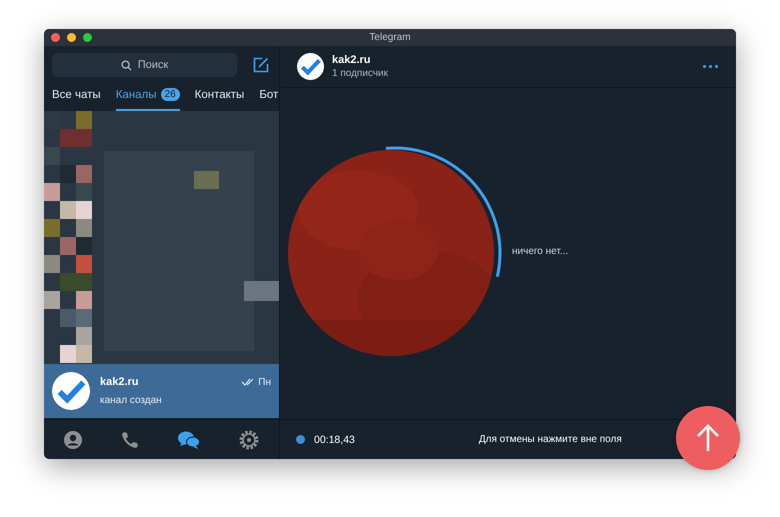 This screenshot has height=517, width=780. I want to click on channel-name: kak2.ru, so click(352, 60).